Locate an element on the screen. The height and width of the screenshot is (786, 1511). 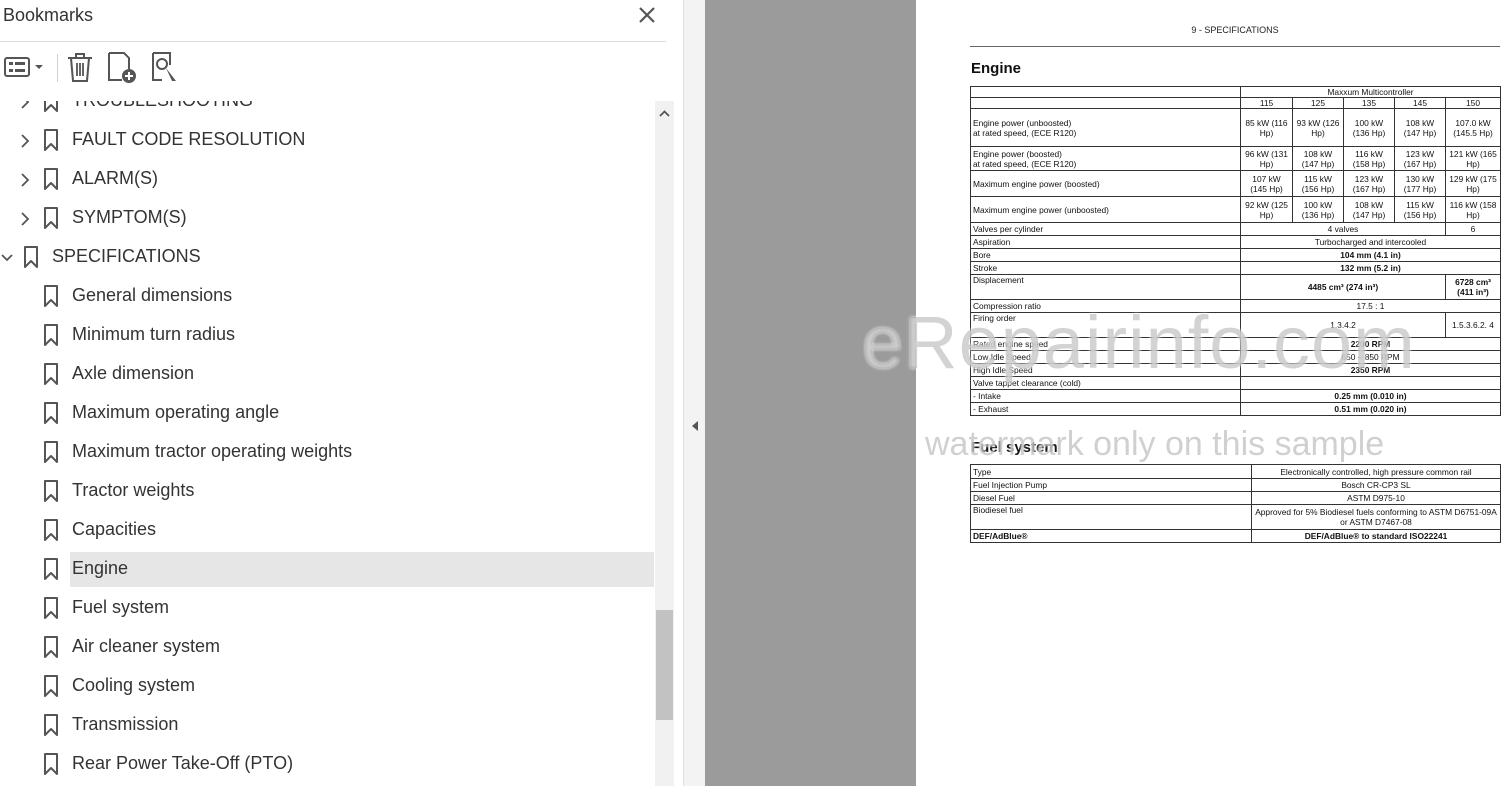
bookmark-item: Cooling system is located at coordinates (327, 686).